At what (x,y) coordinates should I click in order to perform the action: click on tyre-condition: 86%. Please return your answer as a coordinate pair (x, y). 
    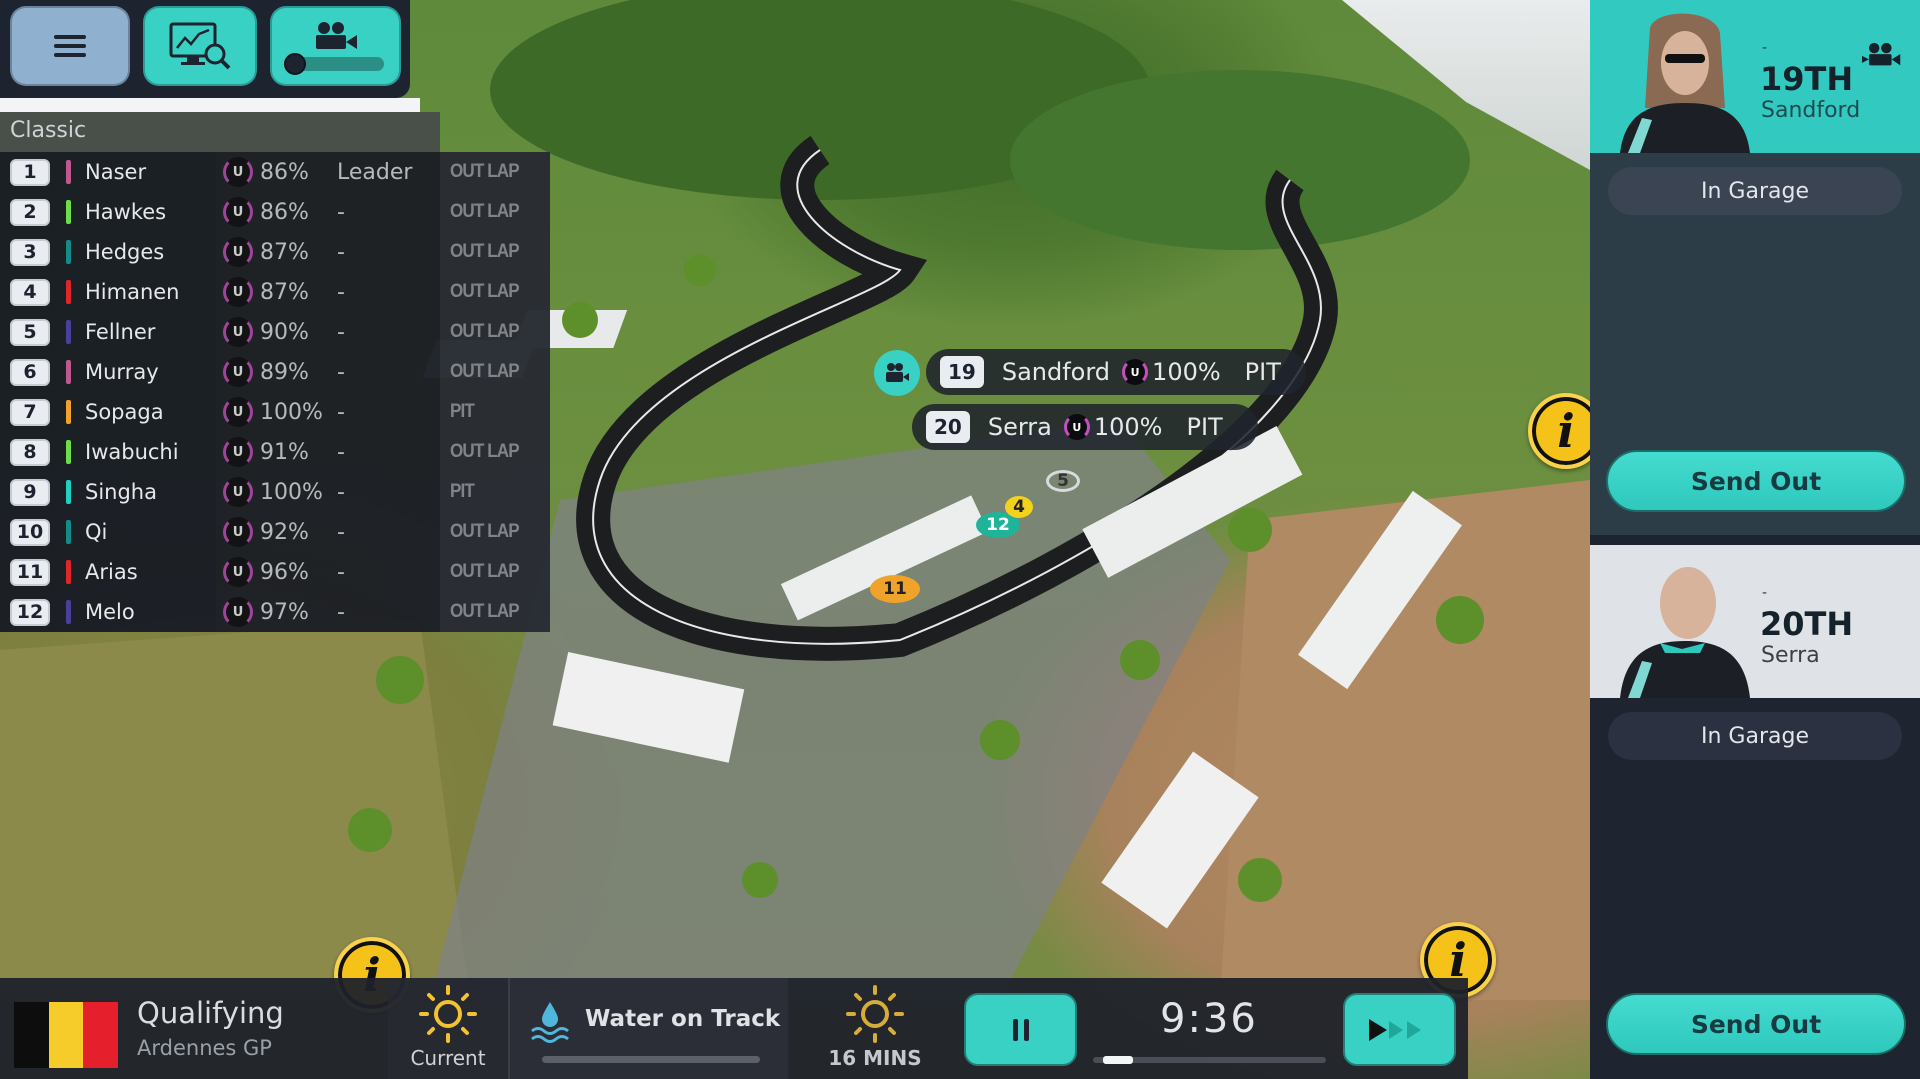
    Looking at the image, I should click on (284, 172).